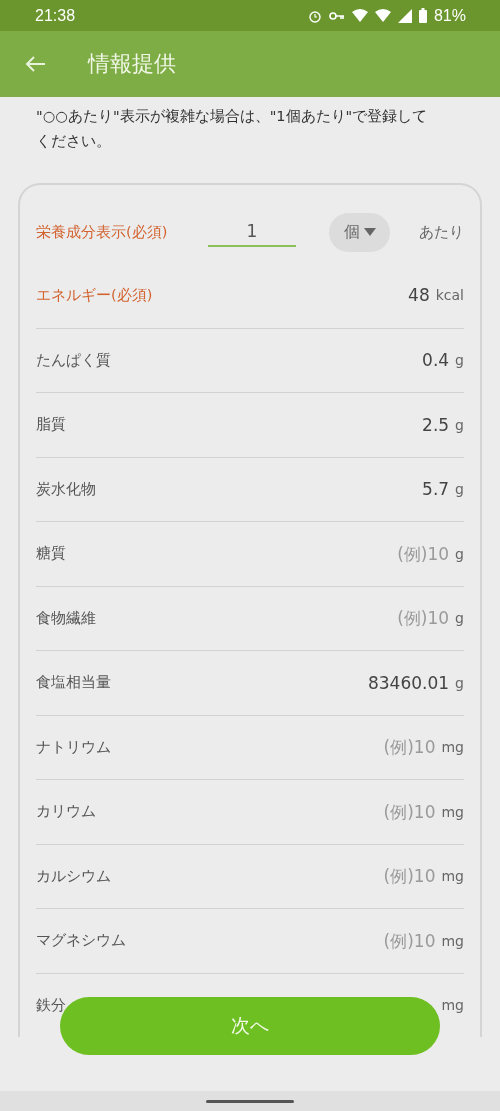  Describe the element at coordinates (74, 747) in the screenshot. I see `nutrient-label: ナトリウム` at that location.